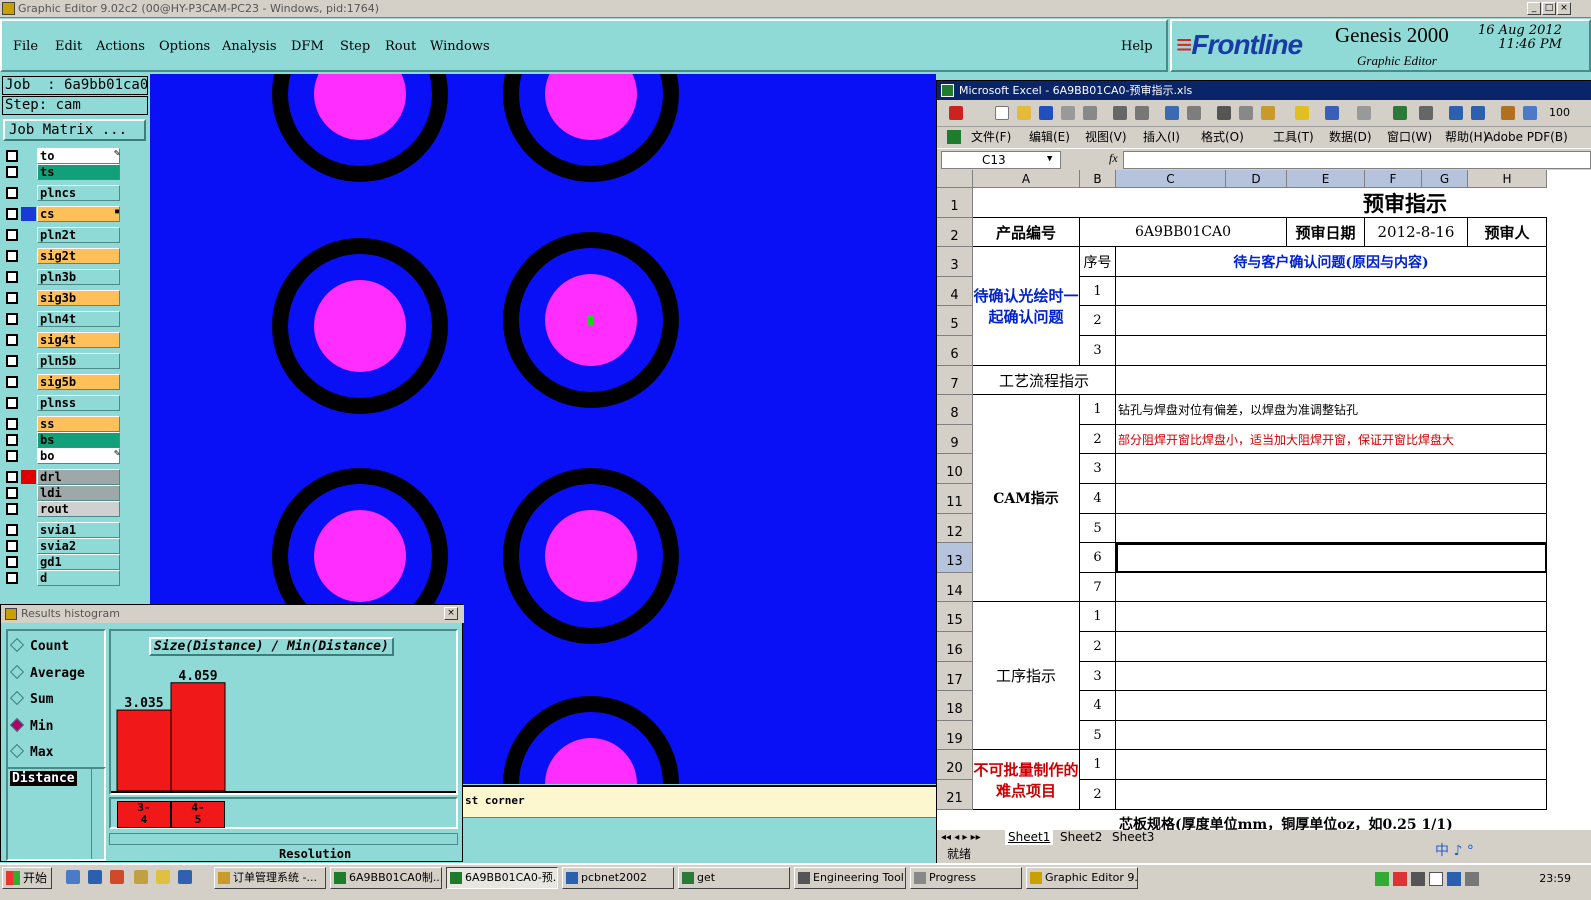 The height and width of the screenshot is (900, 1591). I want to click on seq-cell: 3, so click(1098, 469).